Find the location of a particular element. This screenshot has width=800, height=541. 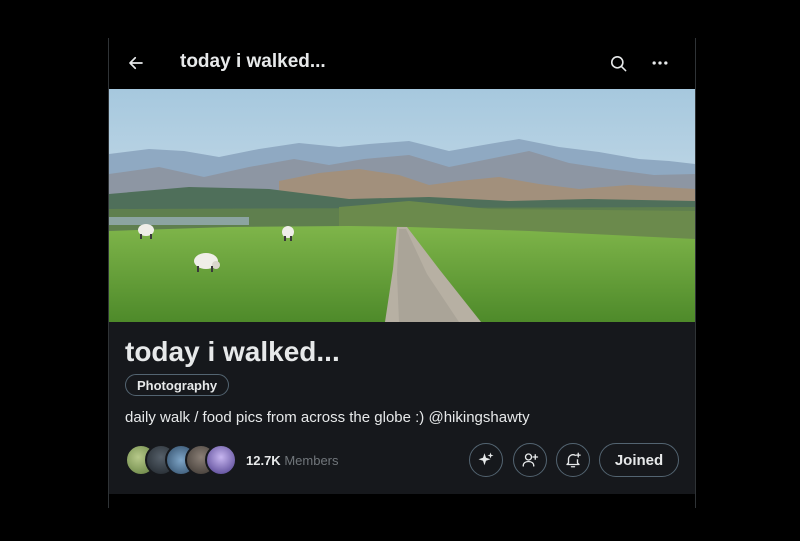

more-horizontal-icon is located at coordinates (660, 63).